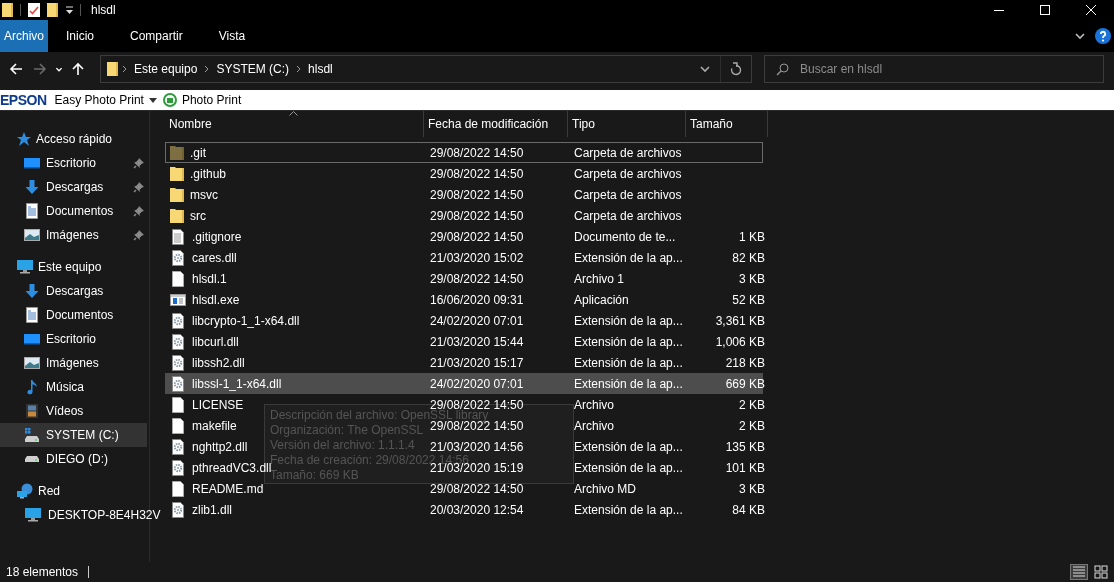 This screenshot has height=582, width=1114. Describe the element at coordinates (73, 411) in the screenshot. I see `sidebar-item: Vídeos` at that location.